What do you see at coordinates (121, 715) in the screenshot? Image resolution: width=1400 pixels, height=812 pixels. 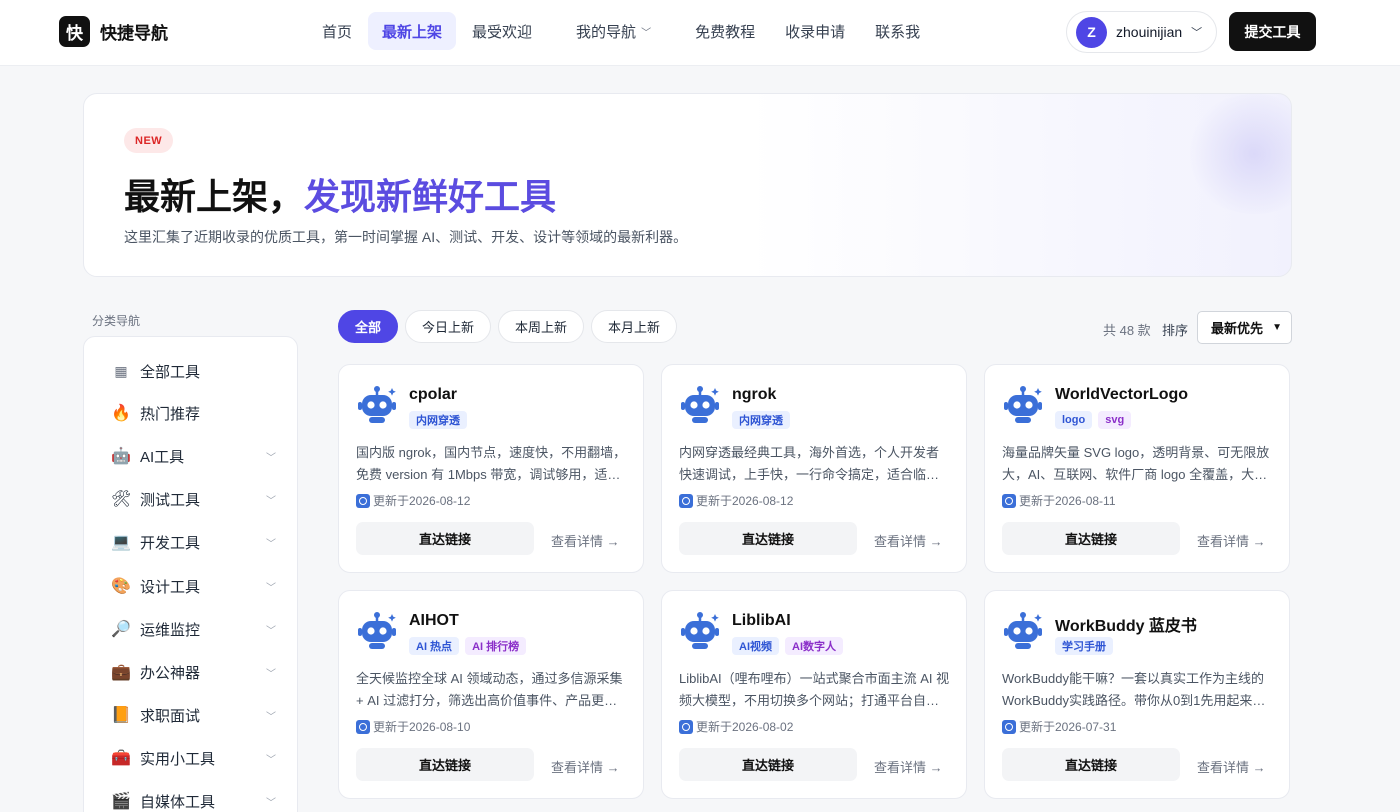 I see `book-icon: 📙` at bounding box center [121, 715].